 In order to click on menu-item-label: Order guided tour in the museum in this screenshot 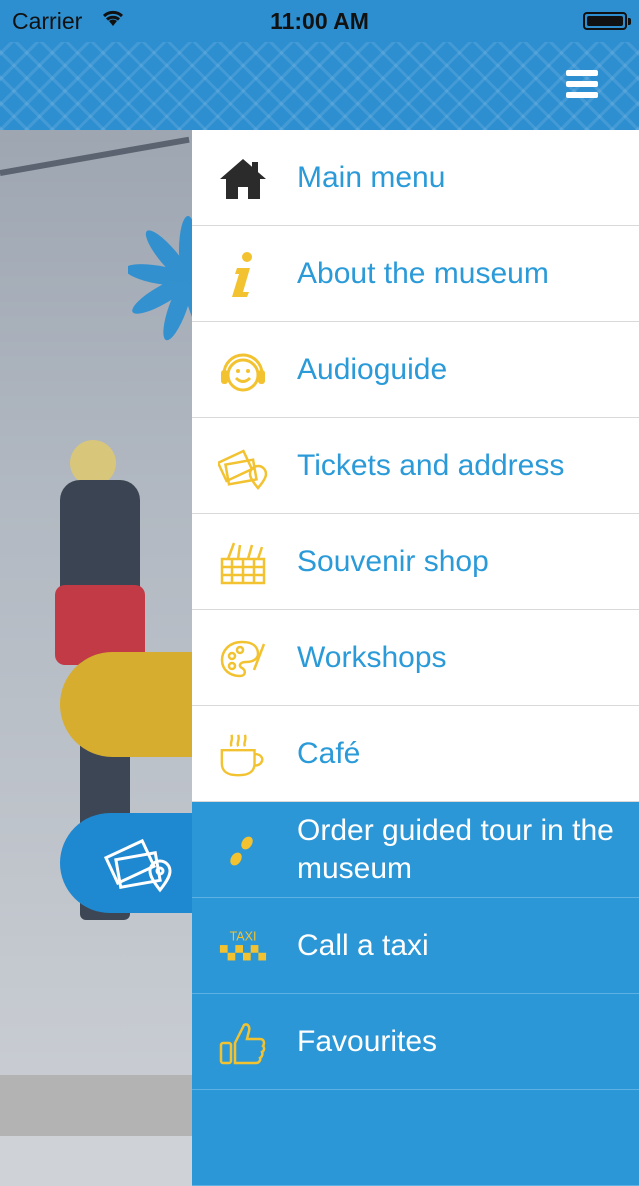, I will do `click(455, 849)`.